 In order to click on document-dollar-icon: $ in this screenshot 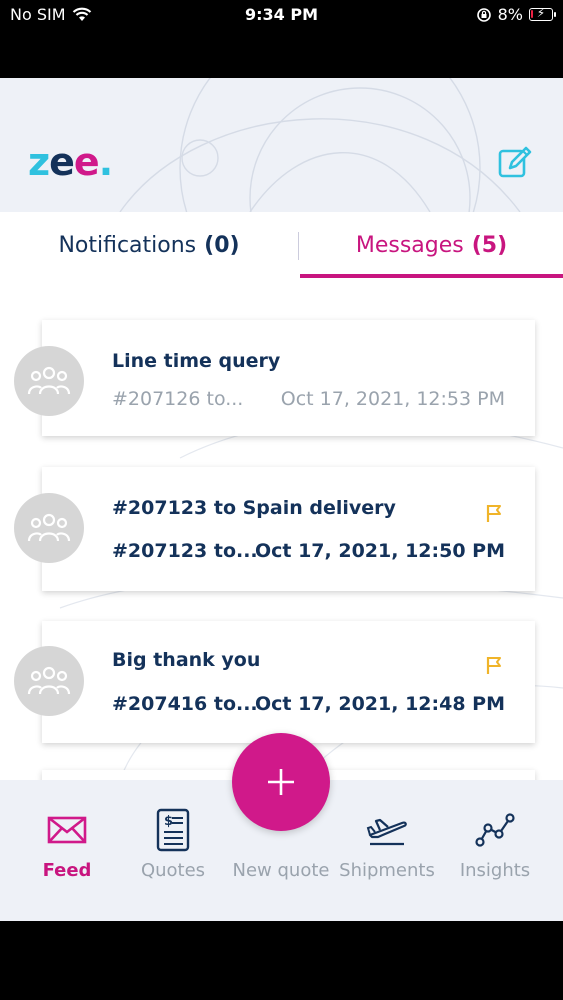, I will do `click(173, 830)`.